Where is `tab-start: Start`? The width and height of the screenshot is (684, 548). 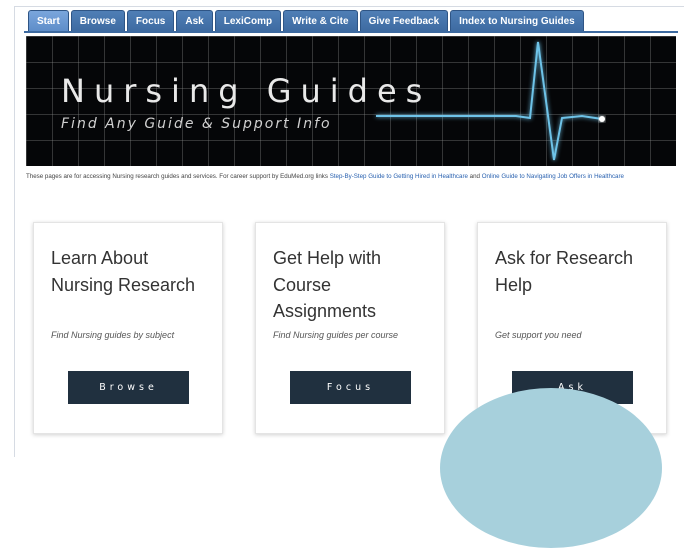
tab-start: Start is located at coordinates (48, 21).